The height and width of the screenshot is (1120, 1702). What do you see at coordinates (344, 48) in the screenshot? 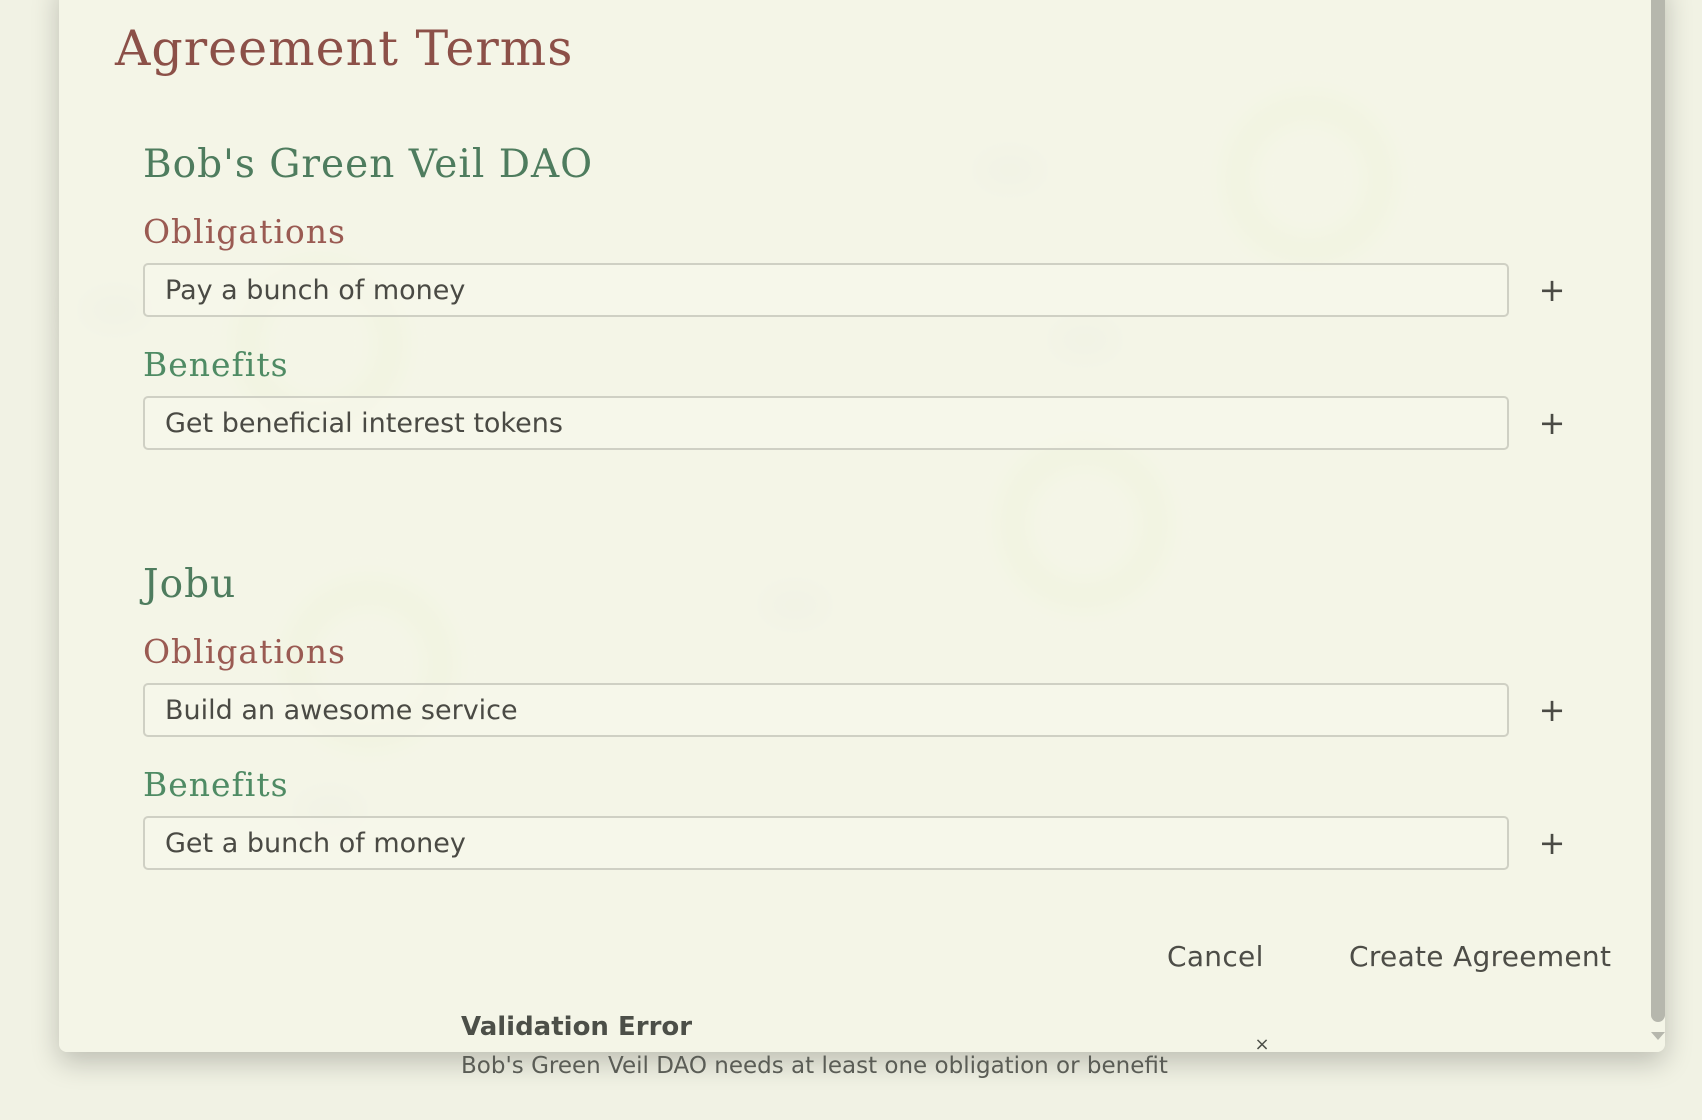
I see `dialog-title: Agreement Terms` at bounding box center [344, 48].